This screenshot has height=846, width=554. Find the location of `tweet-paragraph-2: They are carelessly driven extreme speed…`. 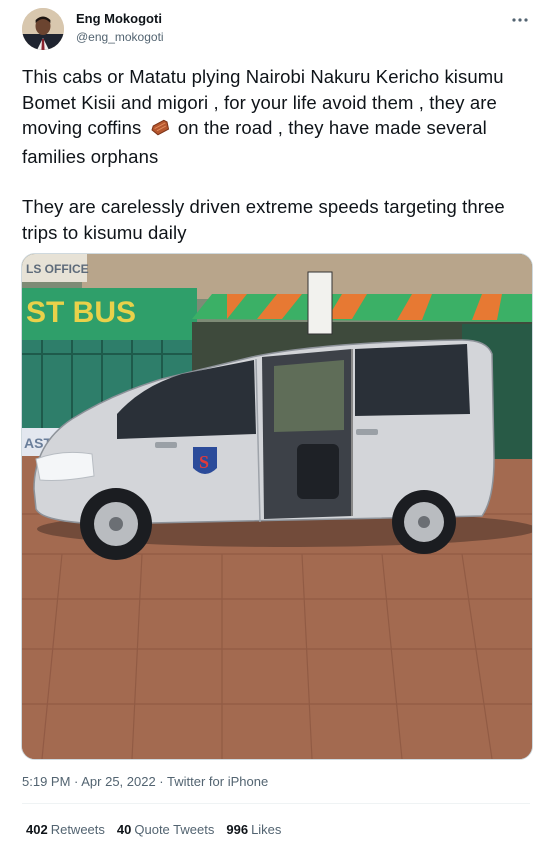

tweet-paragraph-2: They are carelessly driven extreme speed… is located at coordinates (263, 219).